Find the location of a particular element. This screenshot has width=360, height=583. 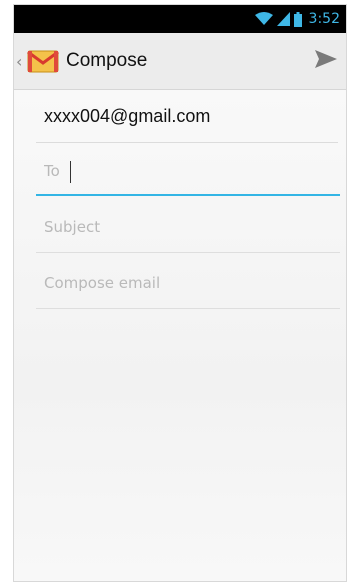

status-icons: 3:52 is located at coordinates (297, 19).